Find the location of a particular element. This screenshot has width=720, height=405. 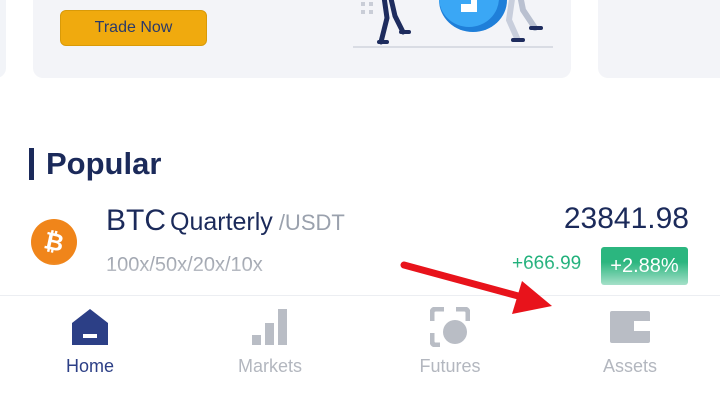

price-change-percent-badge: +2.88% is located at coordinates (644, 266).